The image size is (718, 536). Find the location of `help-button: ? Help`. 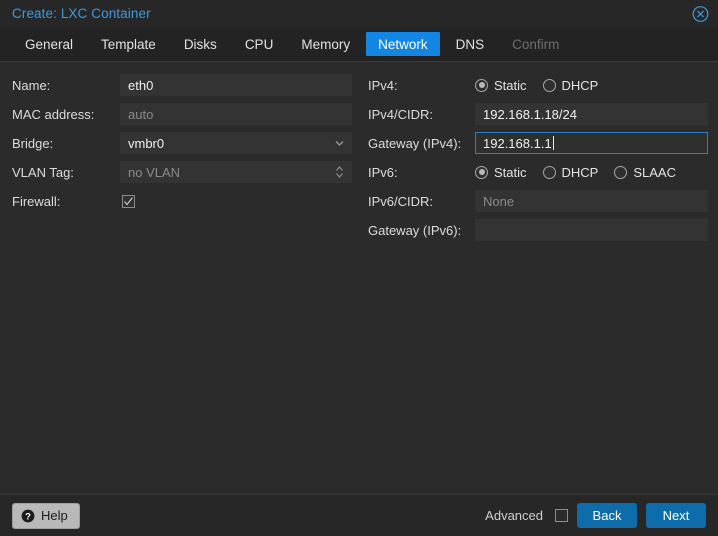

help-button: ? Help is located at coordinates (46, 515).